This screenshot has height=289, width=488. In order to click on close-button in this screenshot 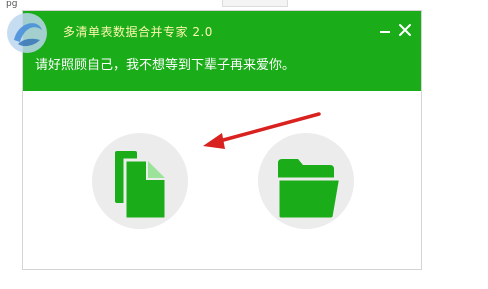, I will do `click(405, 30)`.